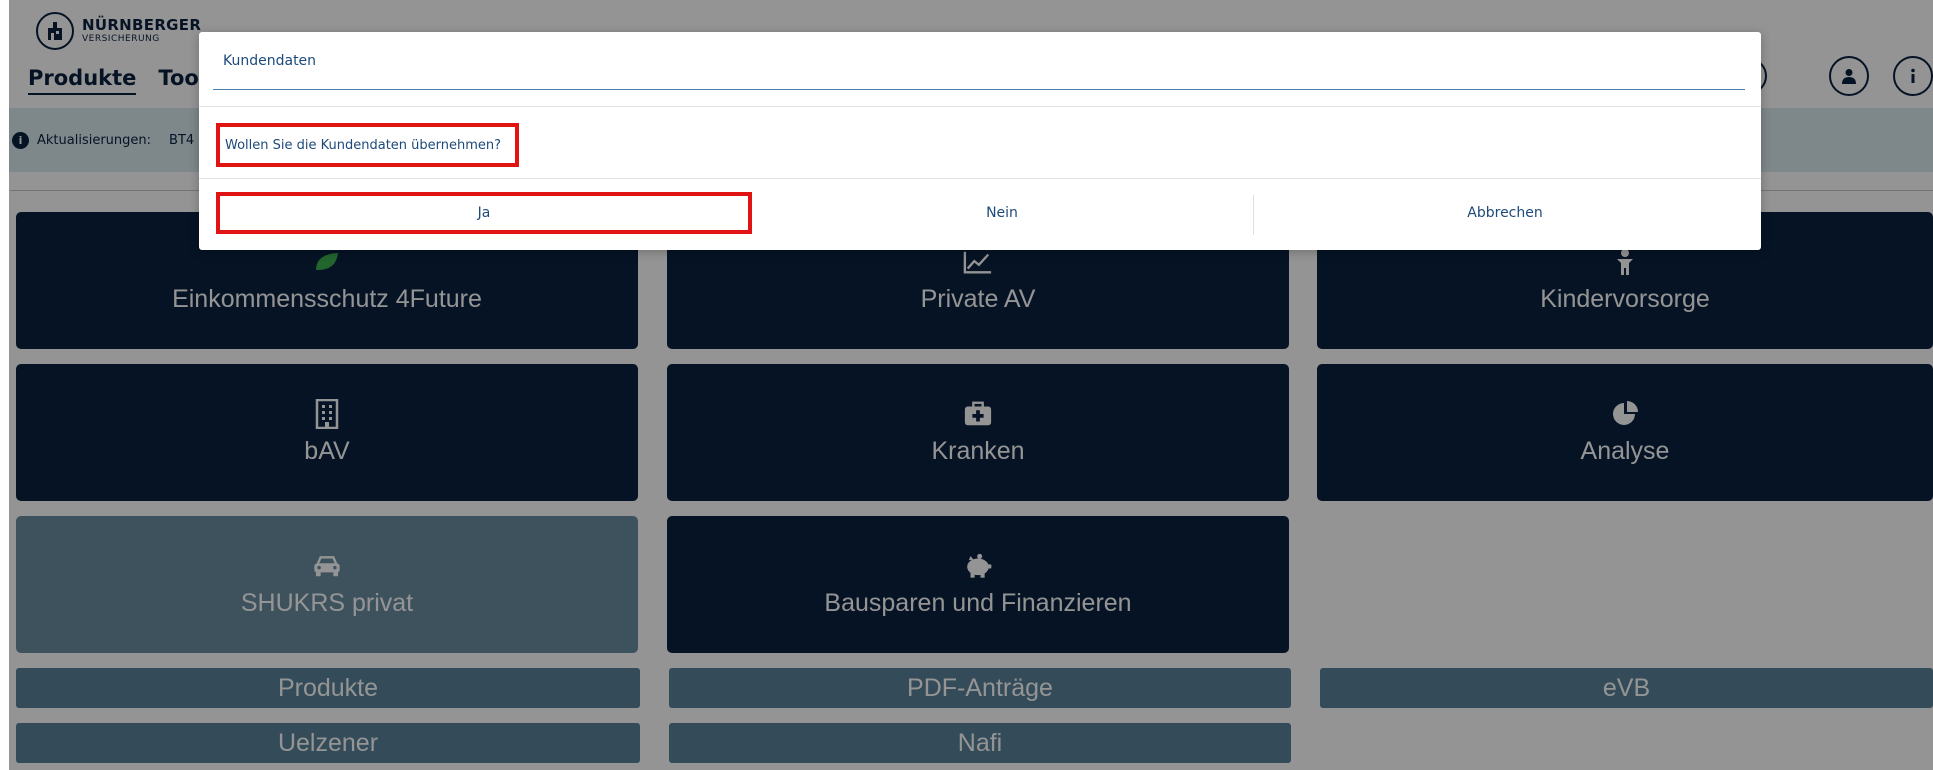 The height and width of the screenshot is (770, 1933). What do you see at coordinates (979, 61) in the screenshot?
I see `dialog-title: Kundendaten` at bounding box center [979, 61].